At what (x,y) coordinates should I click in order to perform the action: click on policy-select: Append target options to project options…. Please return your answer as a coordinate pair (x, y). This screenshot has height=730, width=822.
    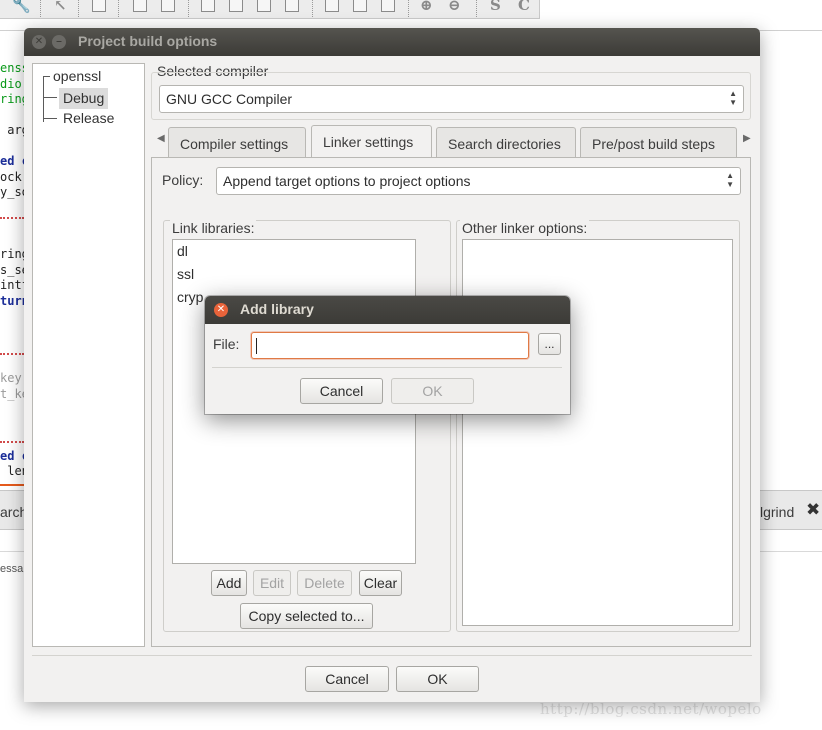
    Looking at the image, I should click on (478, 181).